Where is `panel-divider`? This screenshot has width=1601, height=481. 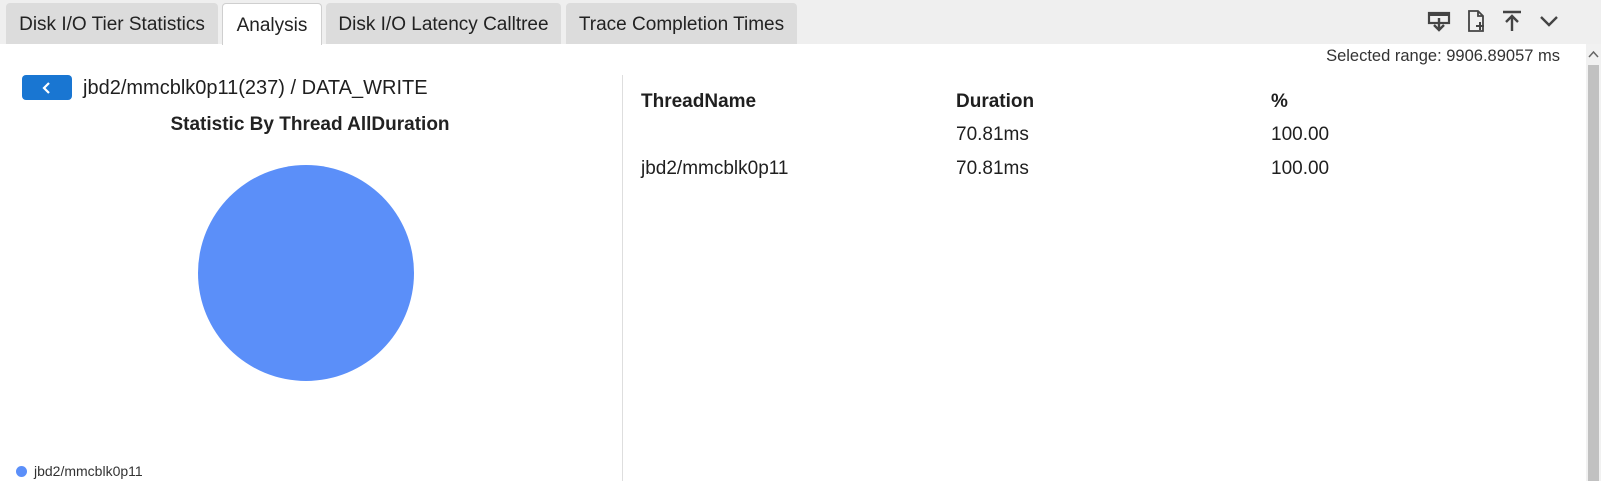
panel-divider is located at coordinates (622, 278).